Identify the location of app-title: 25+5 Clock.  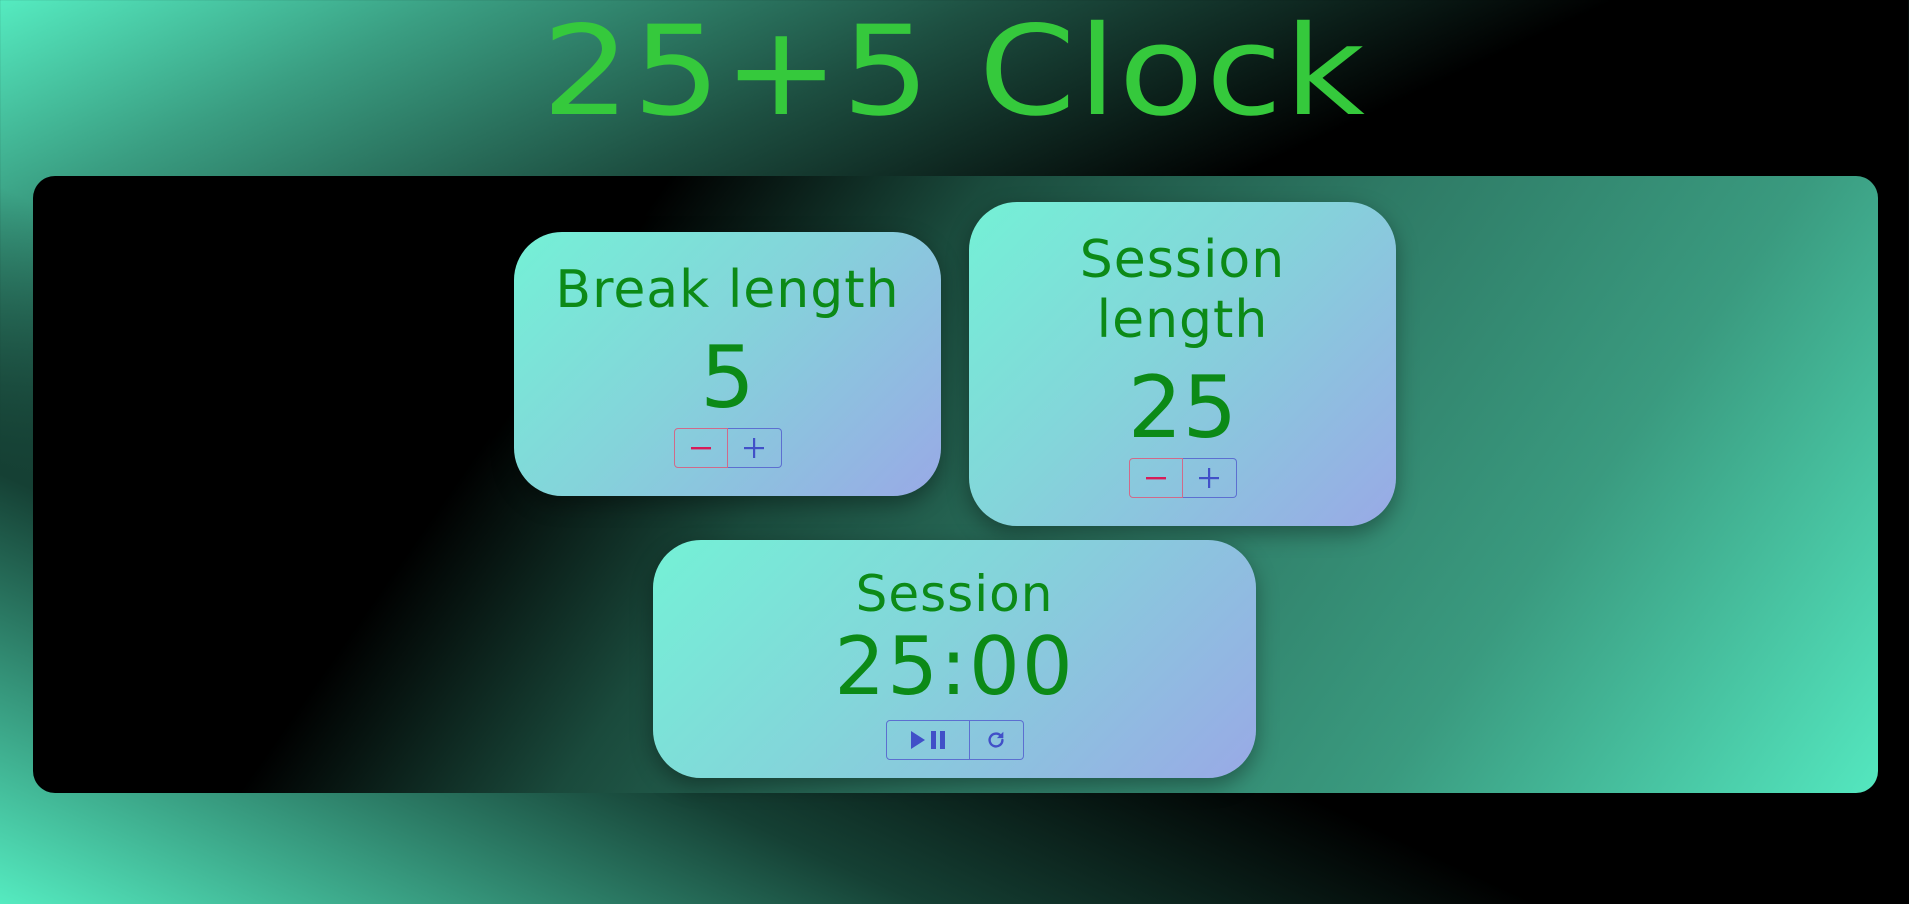
(954, 72).